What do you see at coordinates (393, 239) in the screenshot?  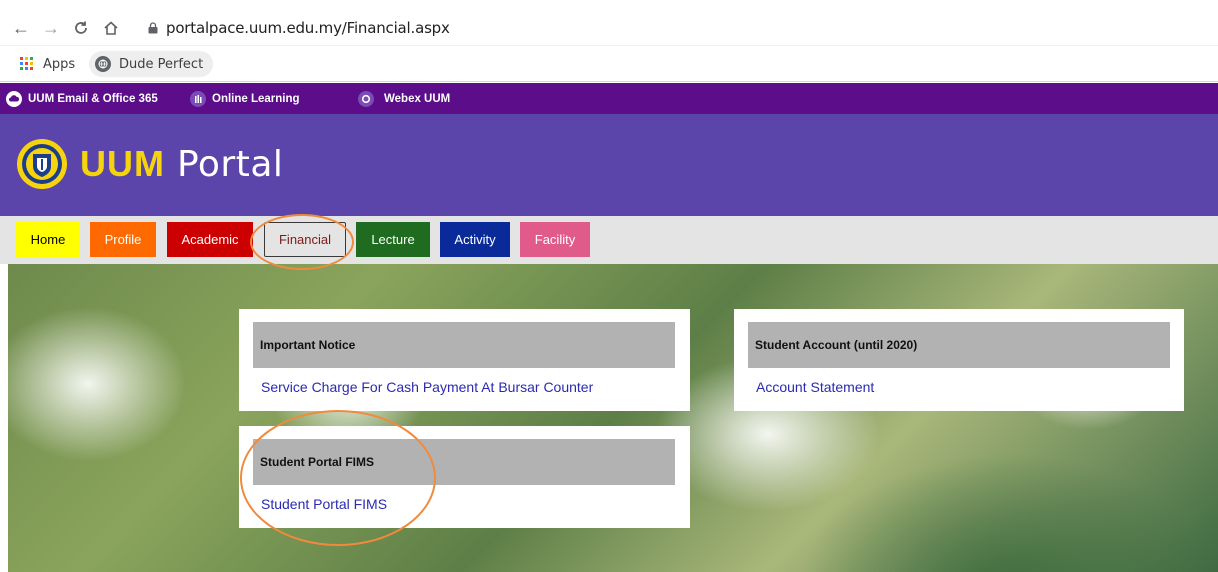 I see `menu-lecture: Lecture` at bounding box center [393, 239].